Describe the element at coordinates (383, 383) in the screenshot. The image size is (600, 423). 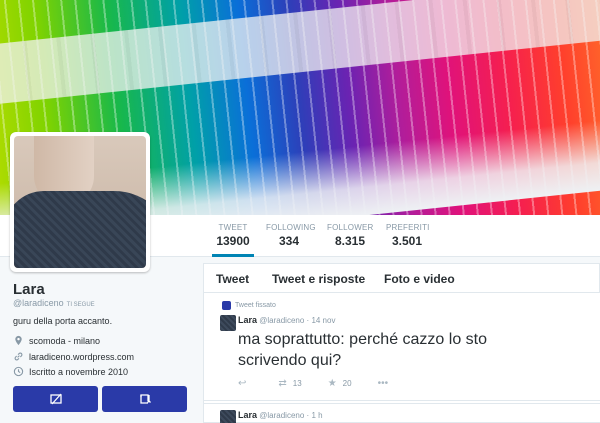
I see `more-icon: •••` at that location.